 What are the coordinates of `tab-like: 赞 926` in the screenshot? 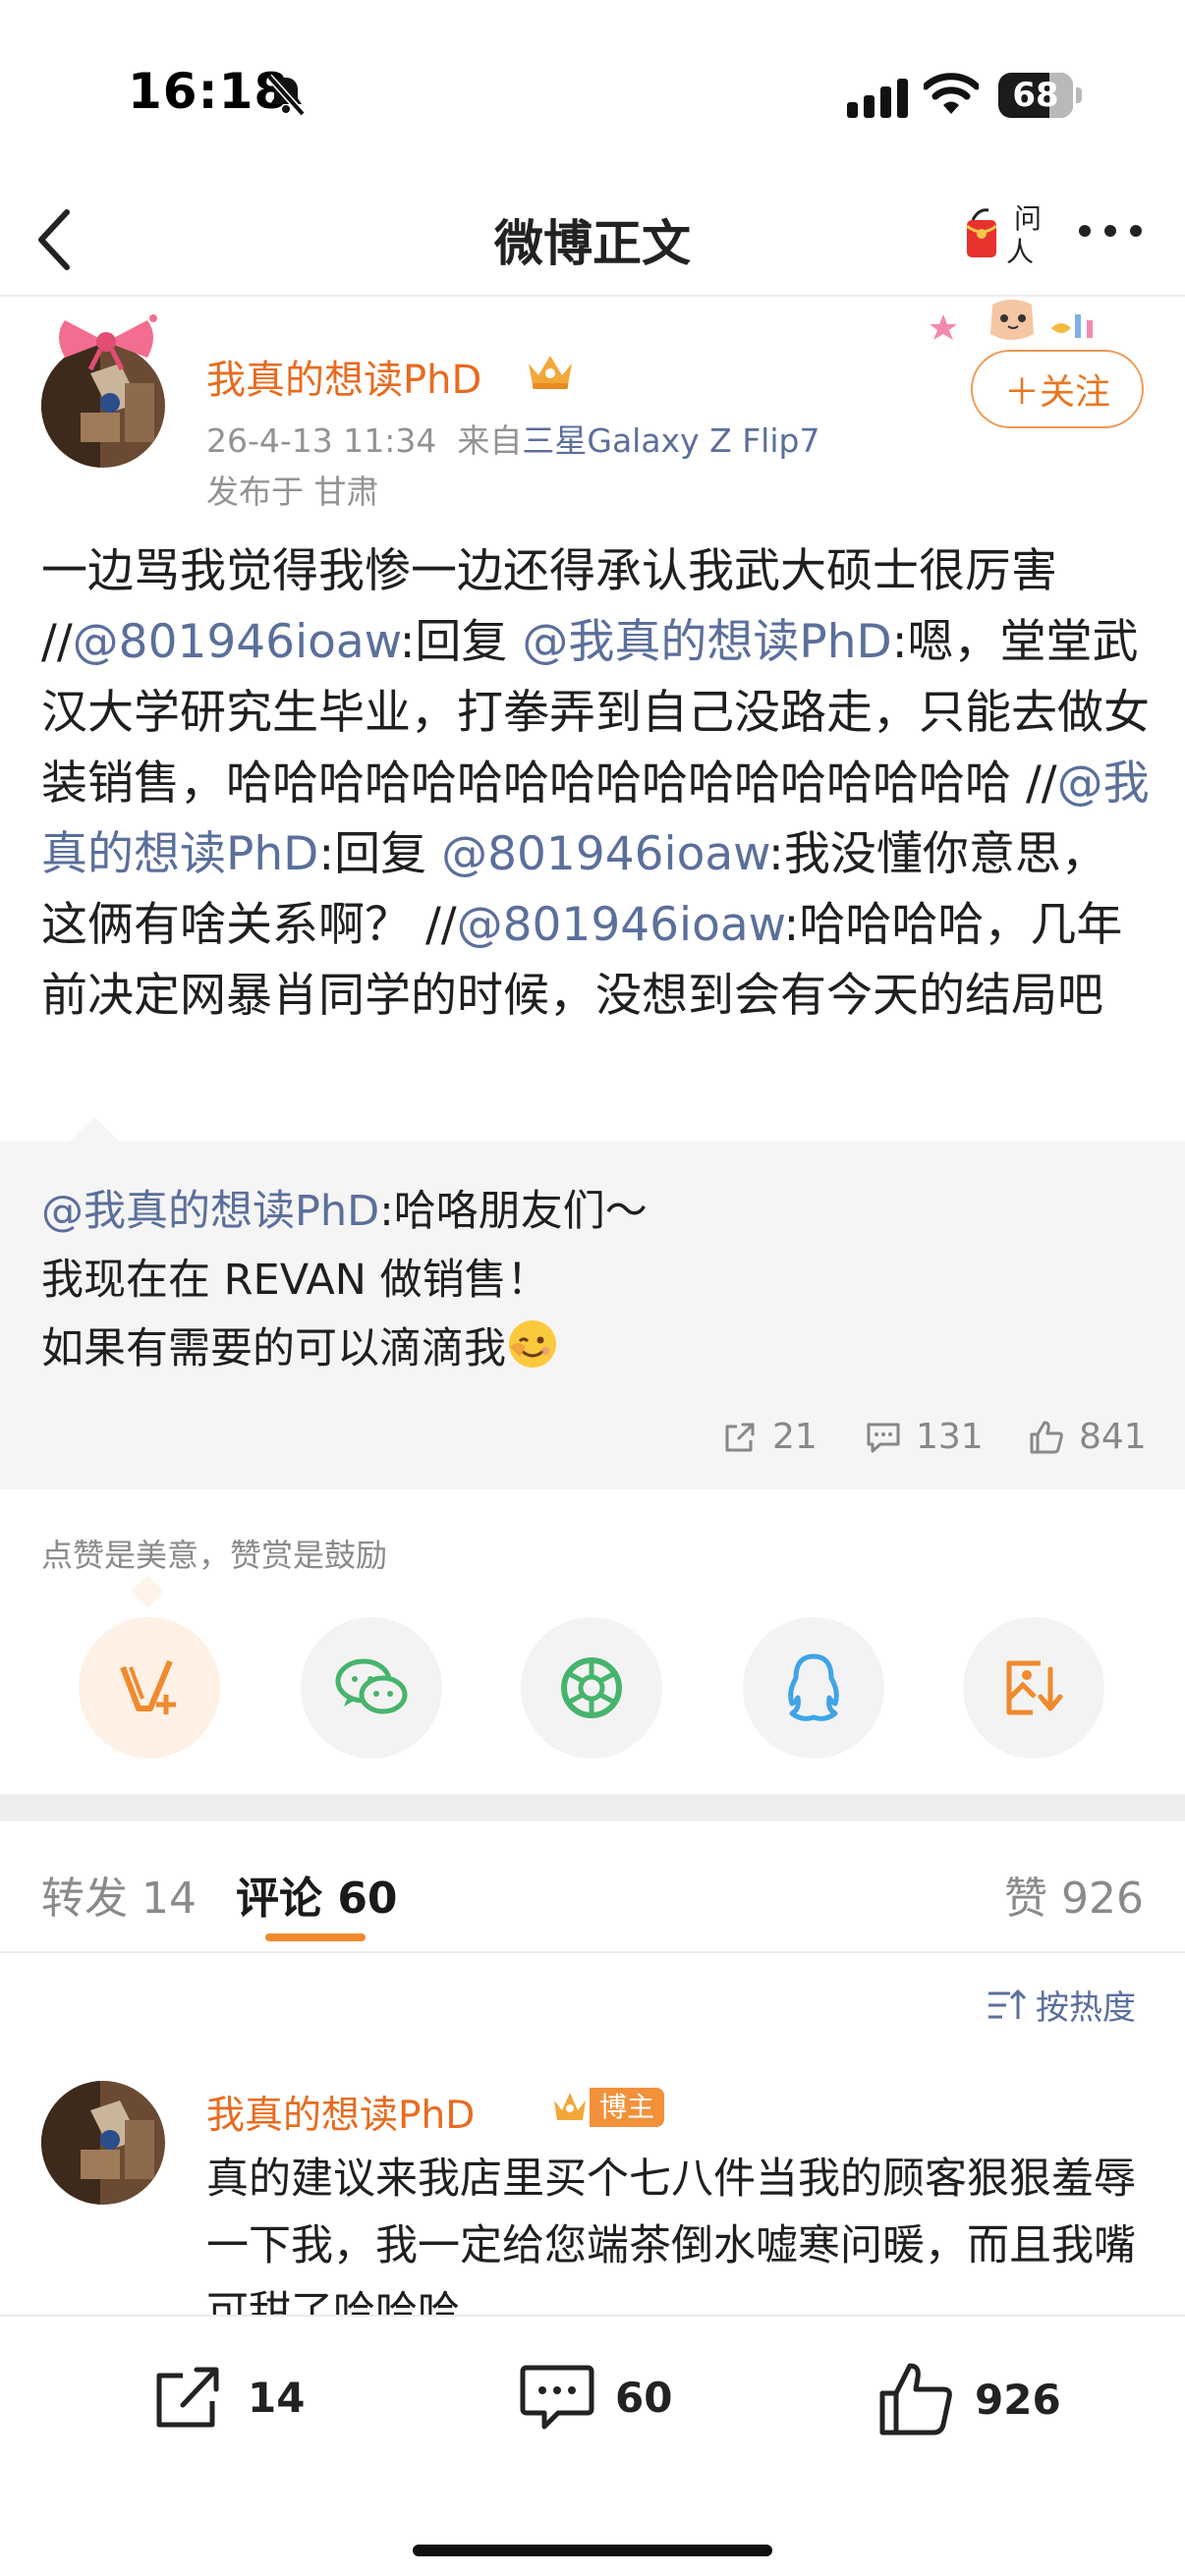 It's located at (1074, 1894).